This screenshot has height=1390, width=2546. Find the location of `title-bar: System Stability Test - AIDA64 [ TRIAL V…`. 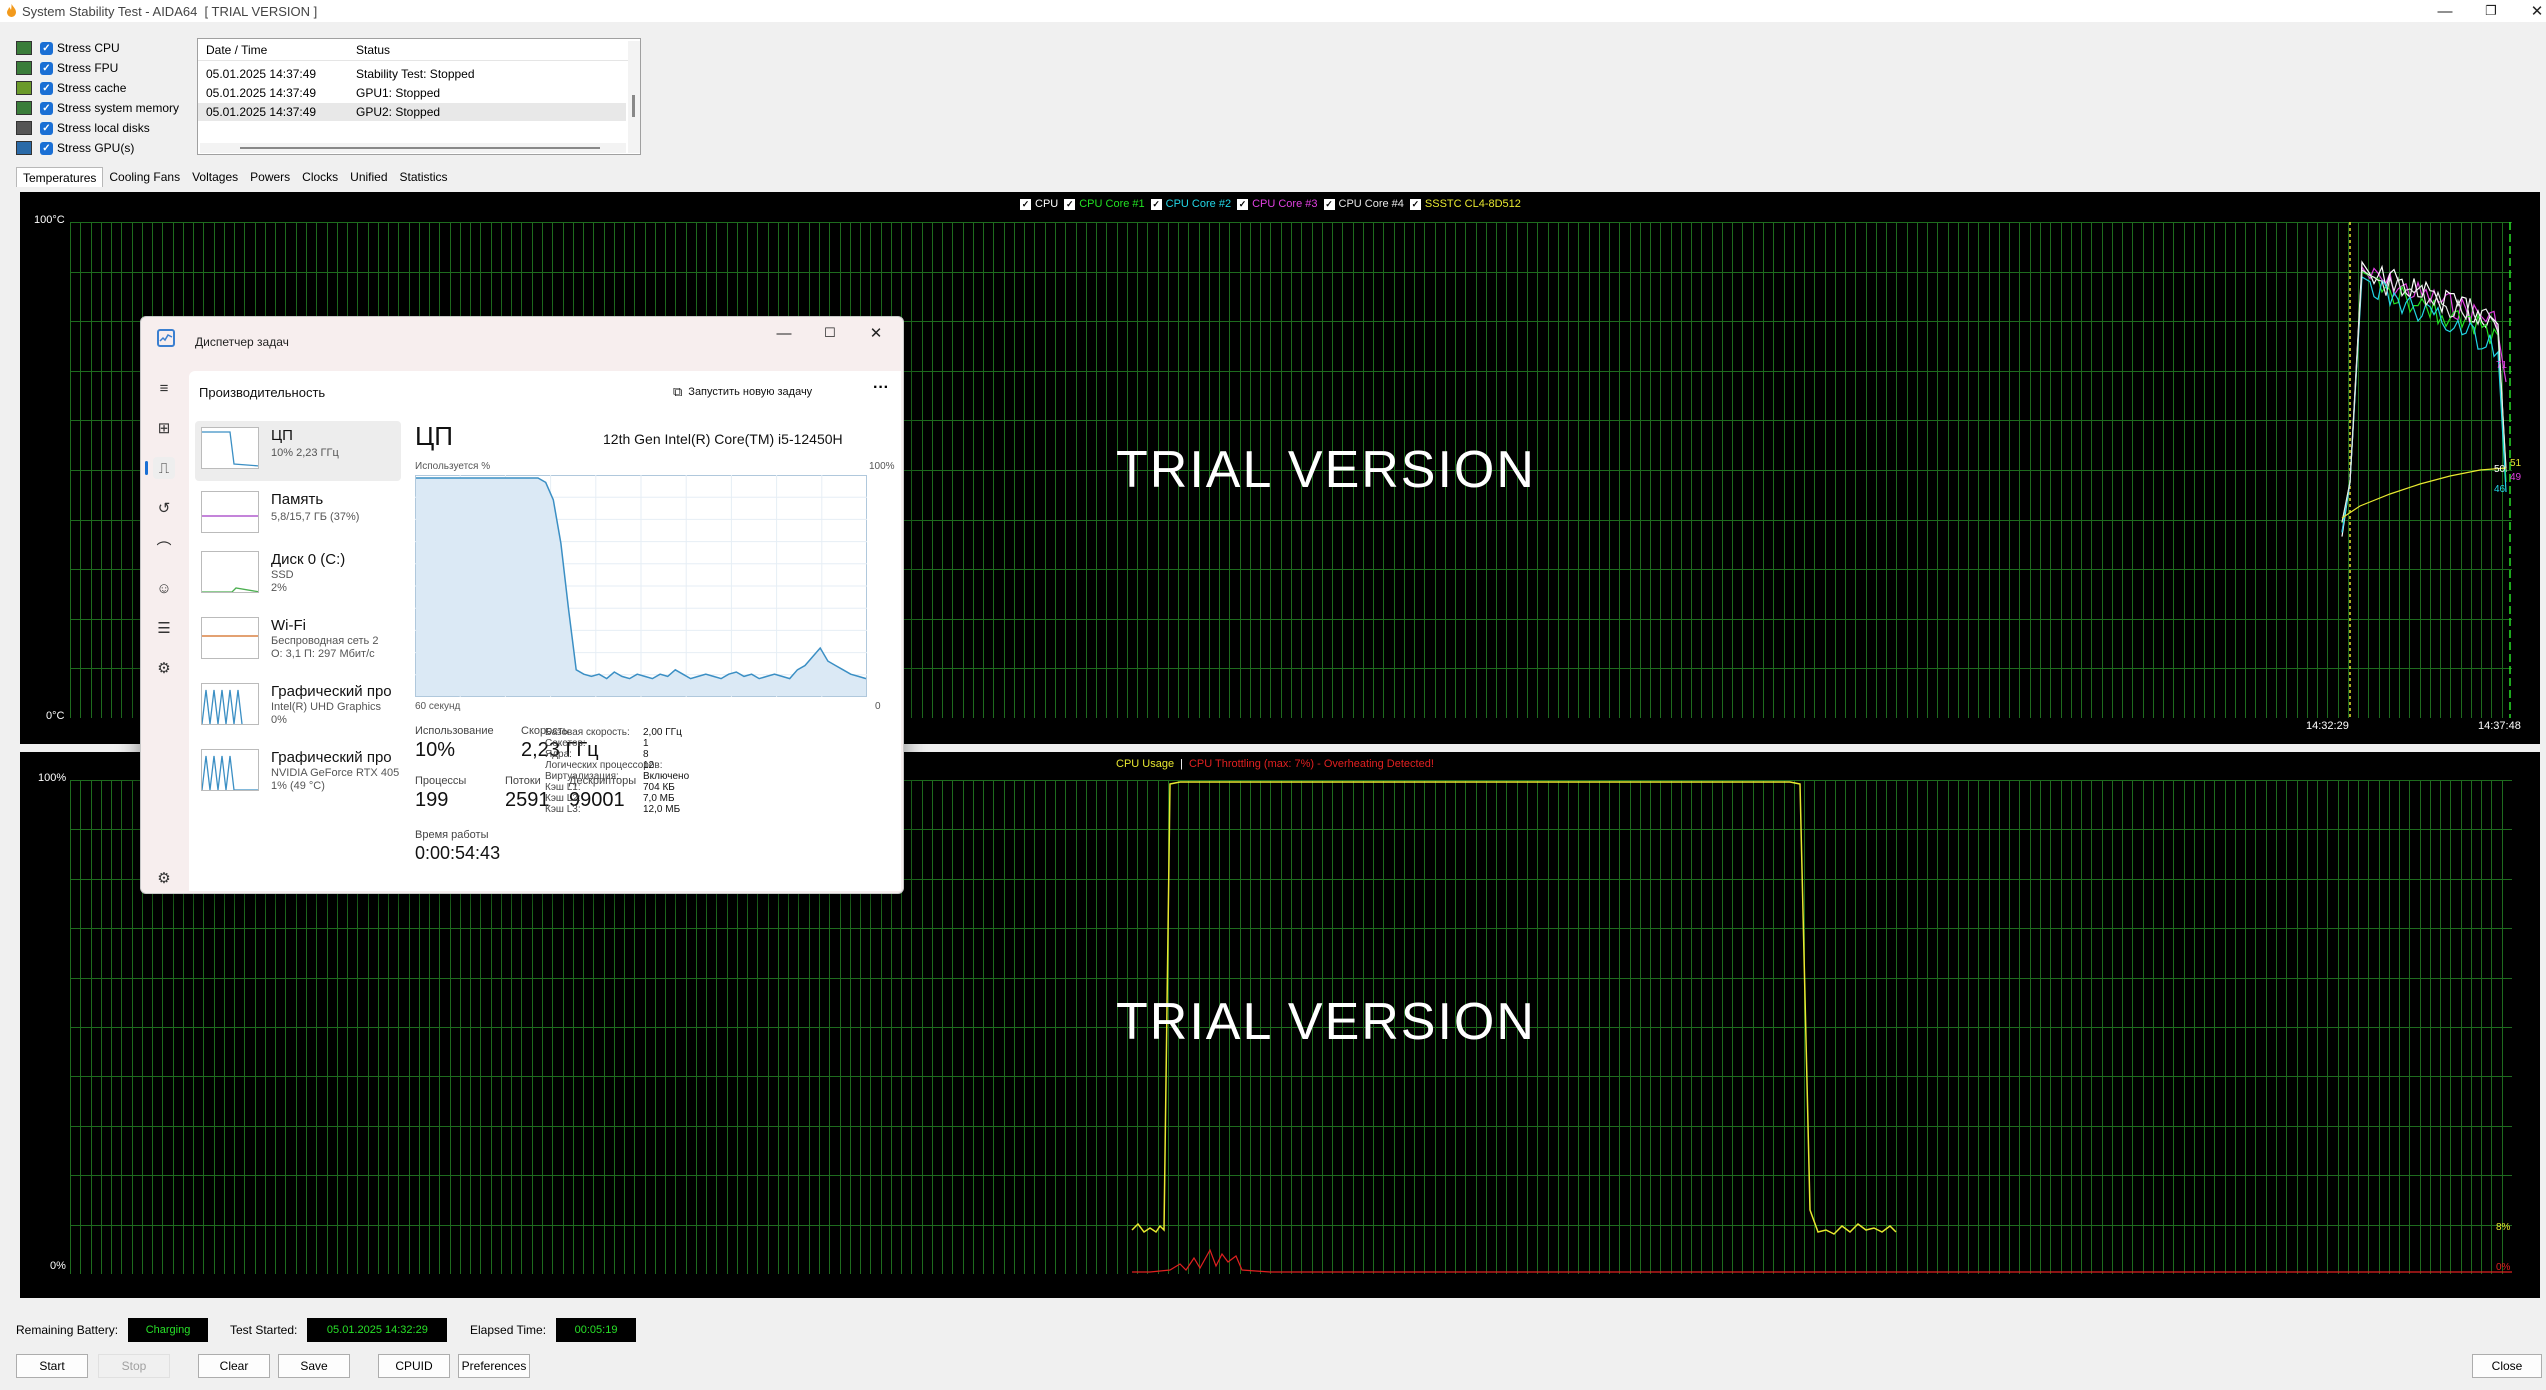

title-bar: System Stability Test - AIDA64 [ TRIAL V… is located at coordinates (1273, 11).